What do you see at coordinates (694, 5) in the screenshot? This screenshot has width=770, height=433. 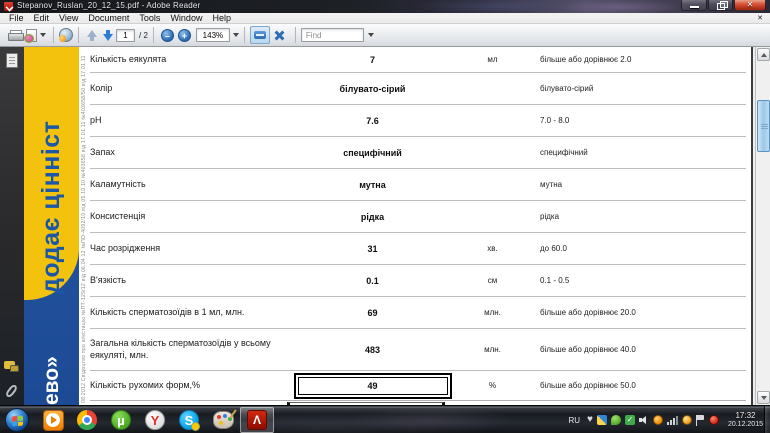 I see `minimize-button` at bounding box center [694, 5].